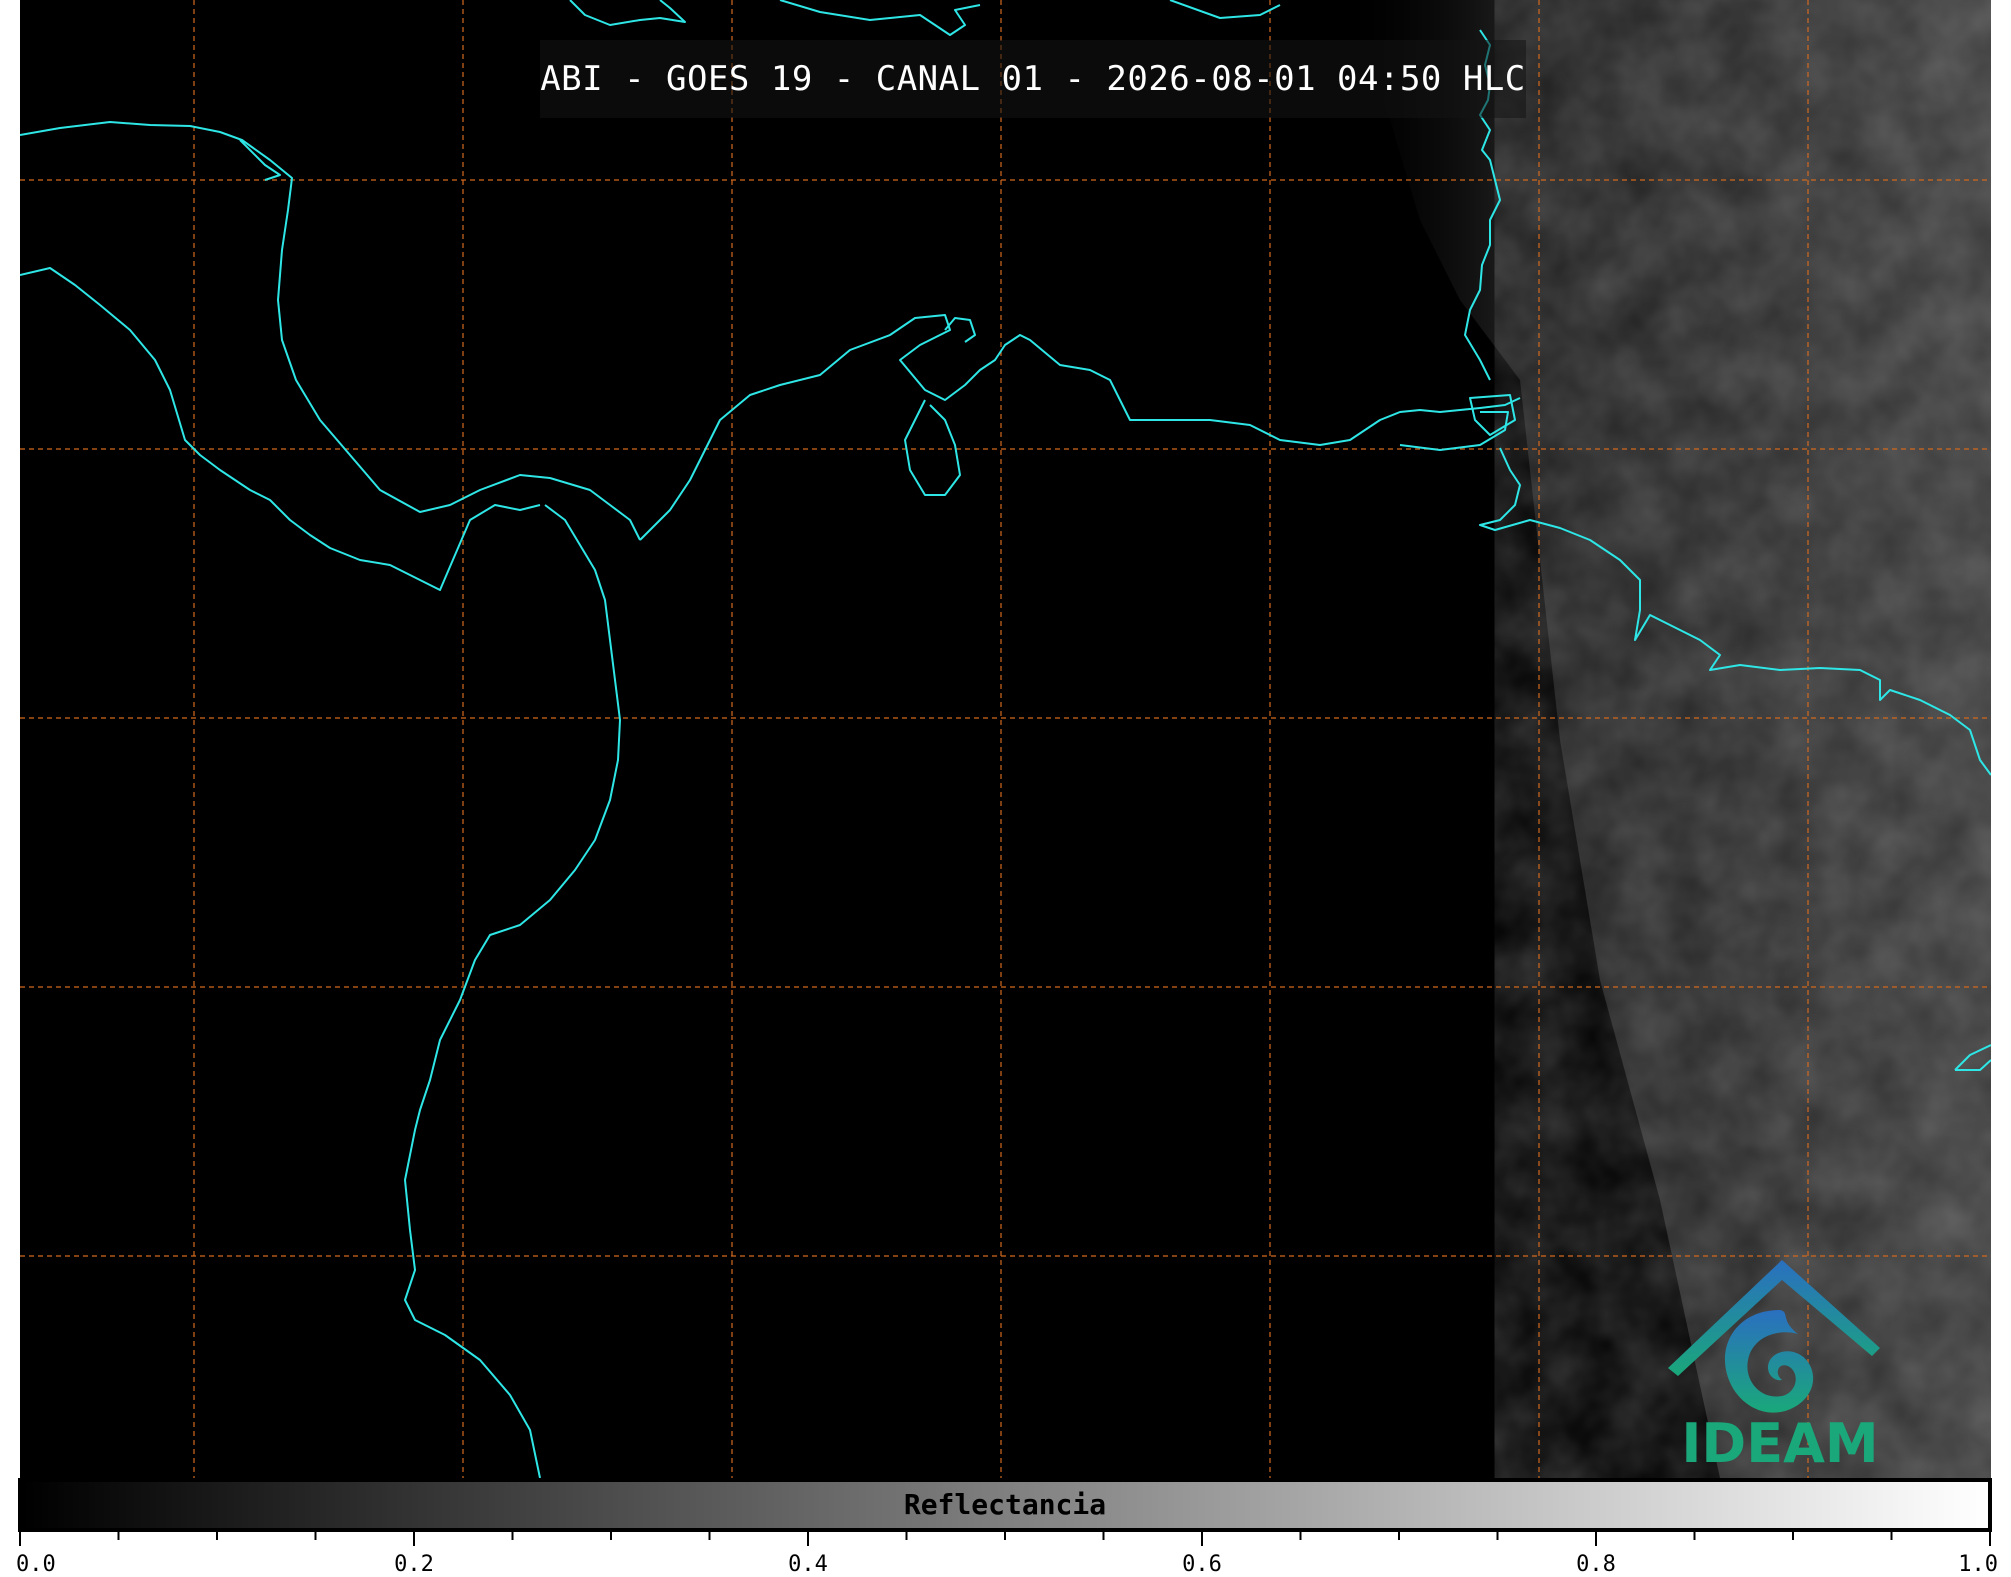 The image size is (2011, 1577). Describe the element at coordinates (1978, 1564) in the screenshot. I see `colorbar-tick-label: 1.0` at that location.